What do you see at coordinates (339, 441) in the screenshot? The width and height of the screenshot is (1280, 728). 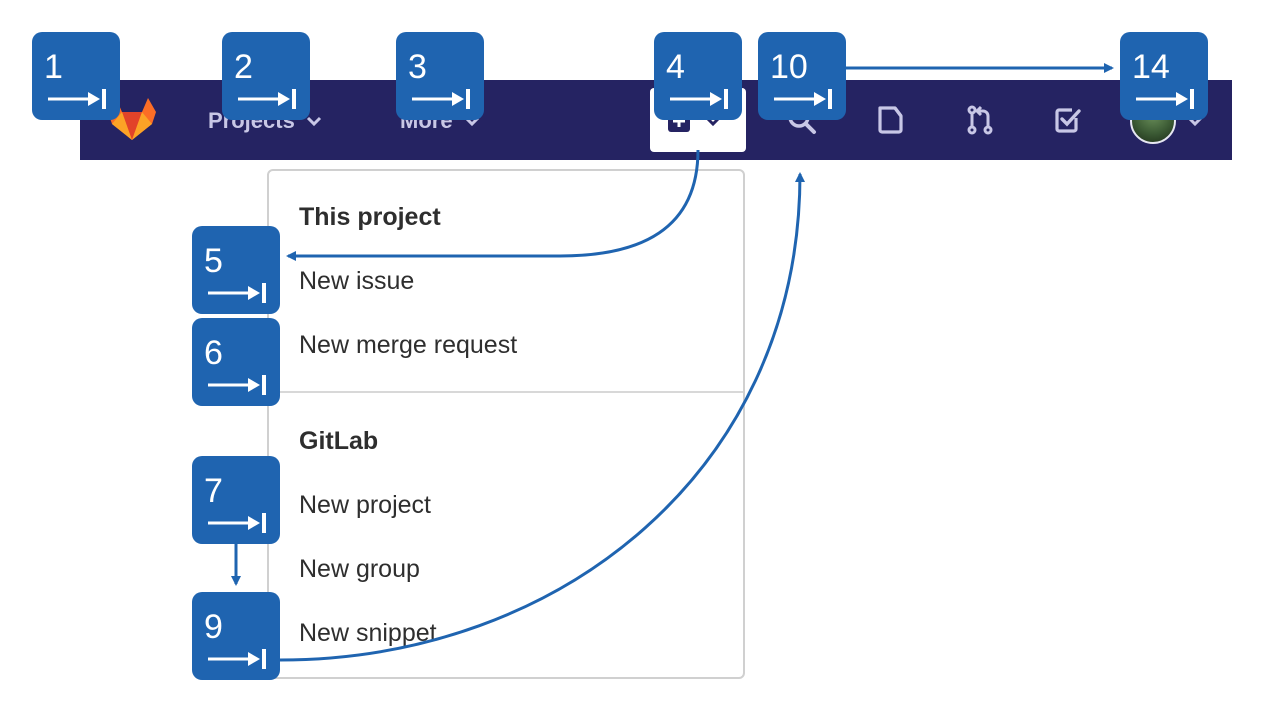 I see `section-header-gitlab: GitLab` at bounding box center [339, 441].